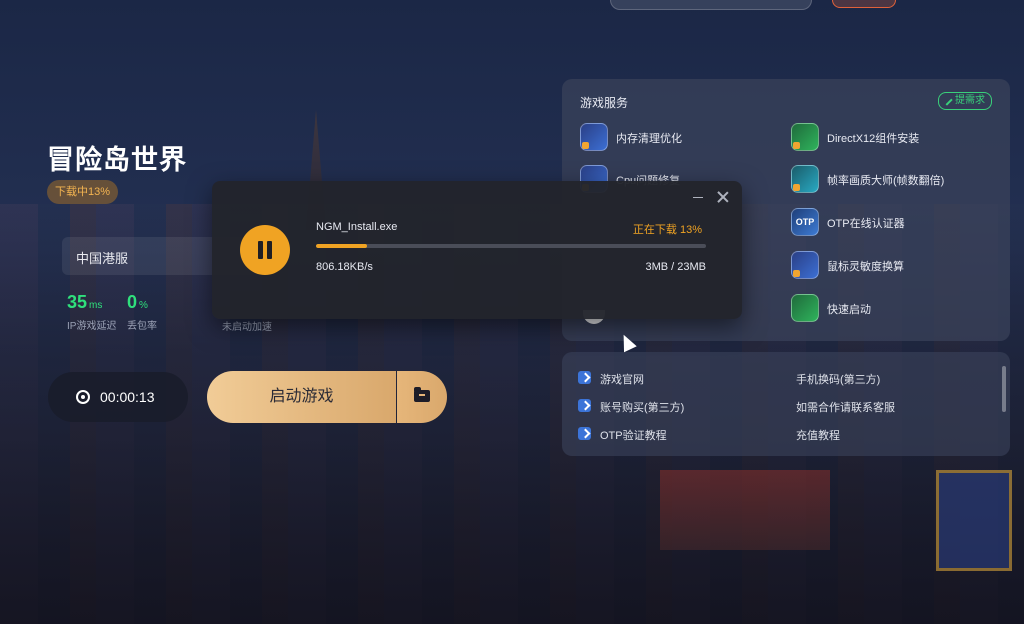 The image size is (1024, 624). I want to click on background-door, so click(974, 520).